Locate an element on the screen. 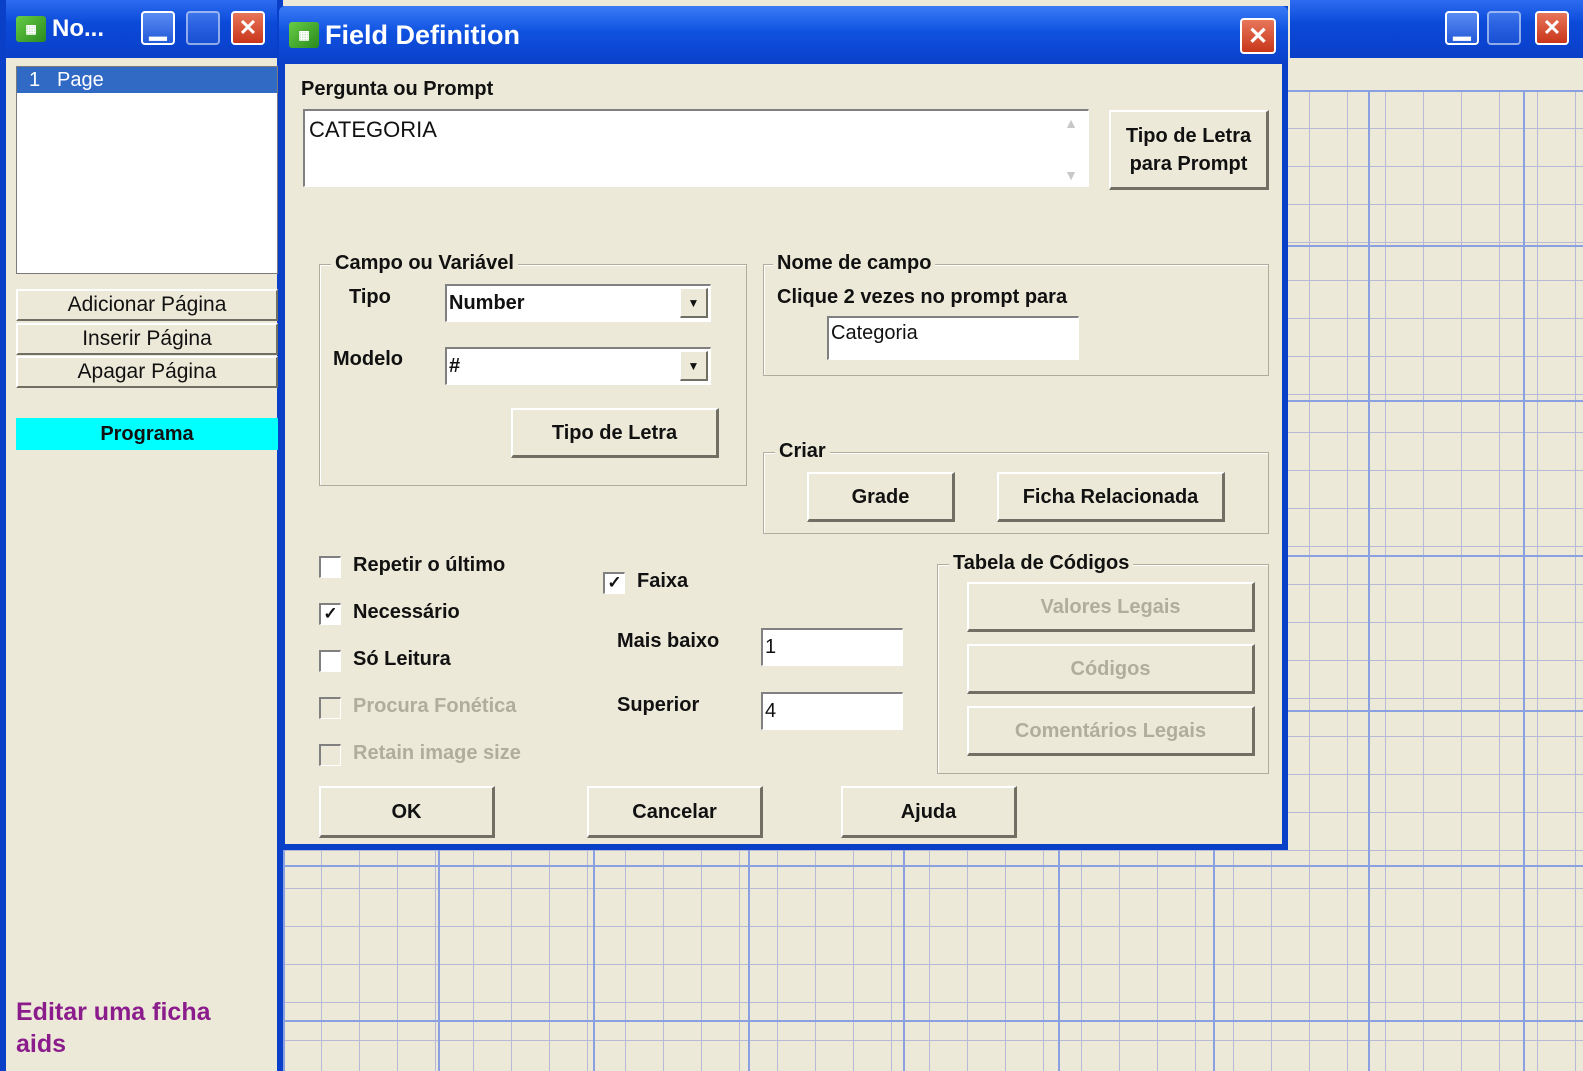  phonetic-search-checkbox is located at coordinates (330, 708).